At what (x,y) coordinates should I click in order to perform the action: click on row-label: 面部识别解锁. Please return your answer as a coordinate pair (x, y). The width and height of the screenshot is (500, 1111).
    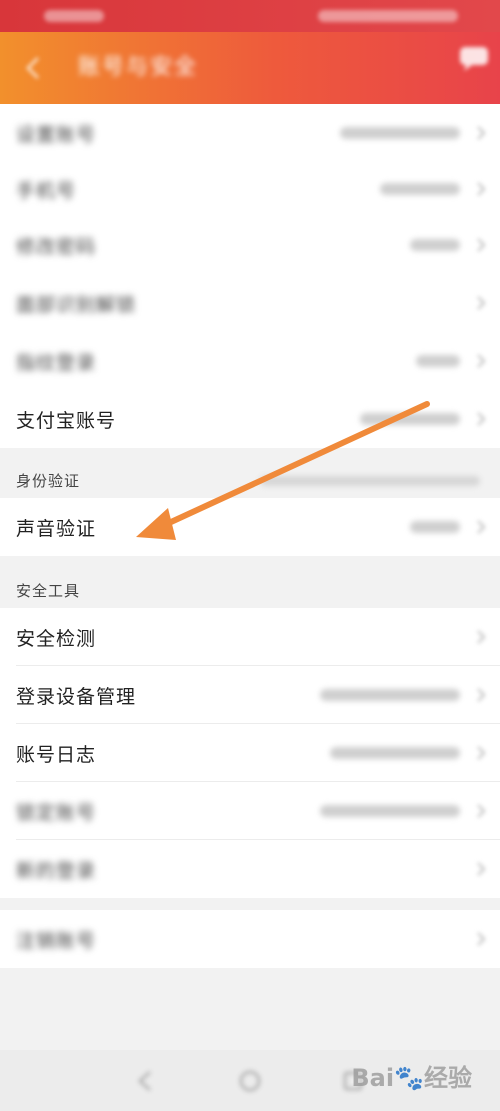
    Looking at the image, I should click on (76, 304).